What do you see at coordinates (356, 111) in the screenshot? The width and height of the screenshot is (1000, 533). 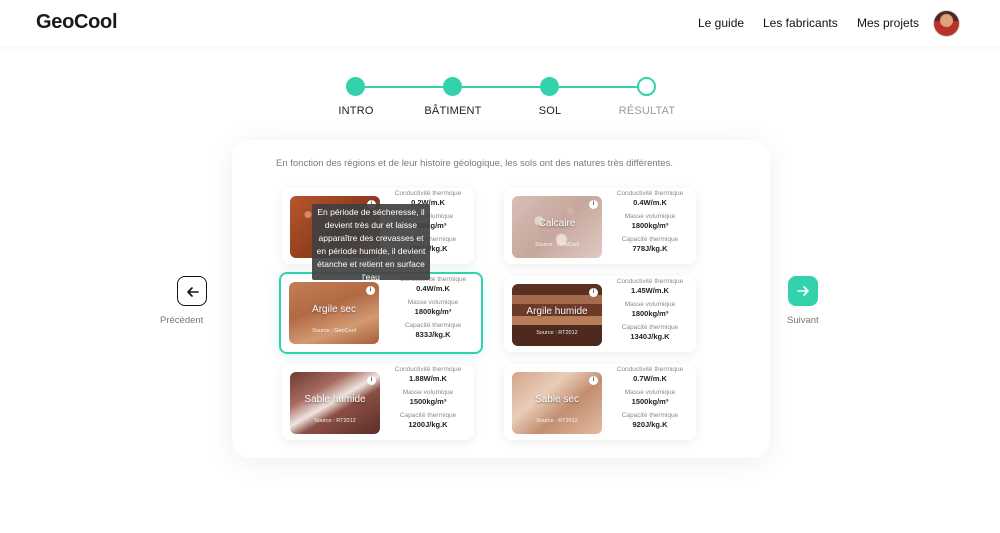 I see `step-label-intro: INTRO` at bounding box center [356, 111].